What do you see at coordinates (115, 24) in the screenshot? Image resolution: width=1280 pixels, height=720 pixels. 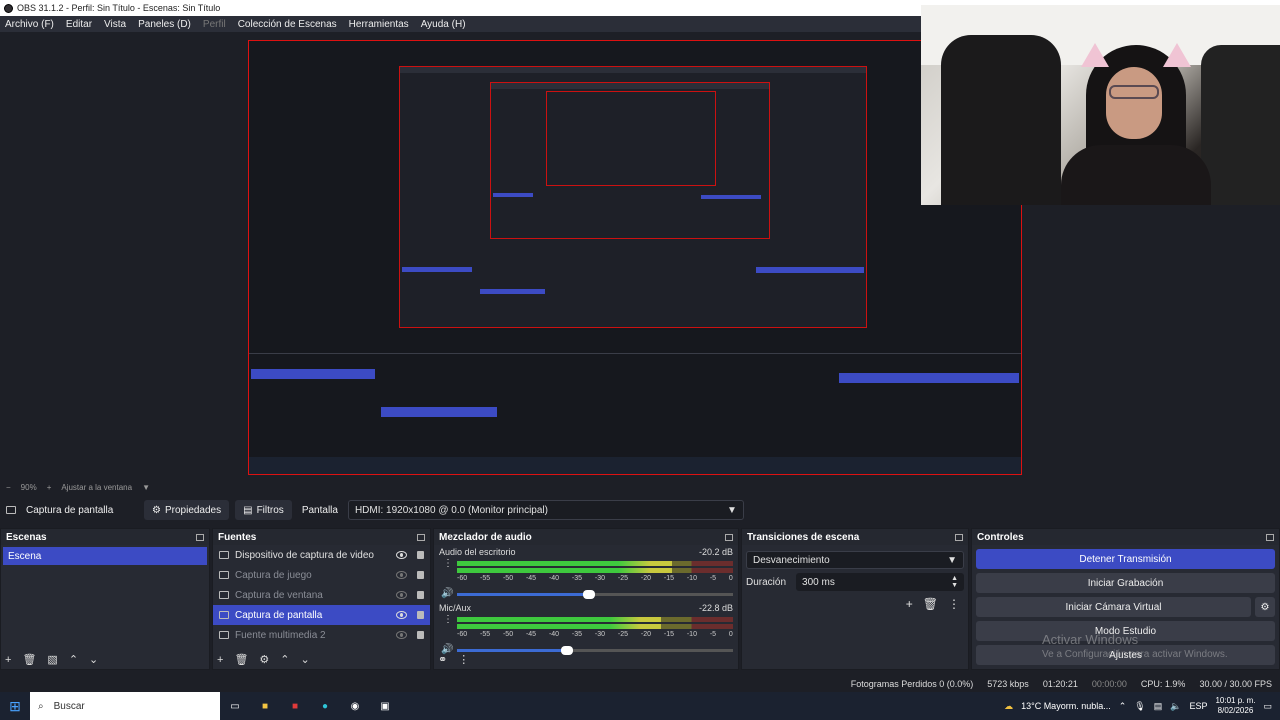 I see `menu-vista: Vista` at bounding box center [115, 24].